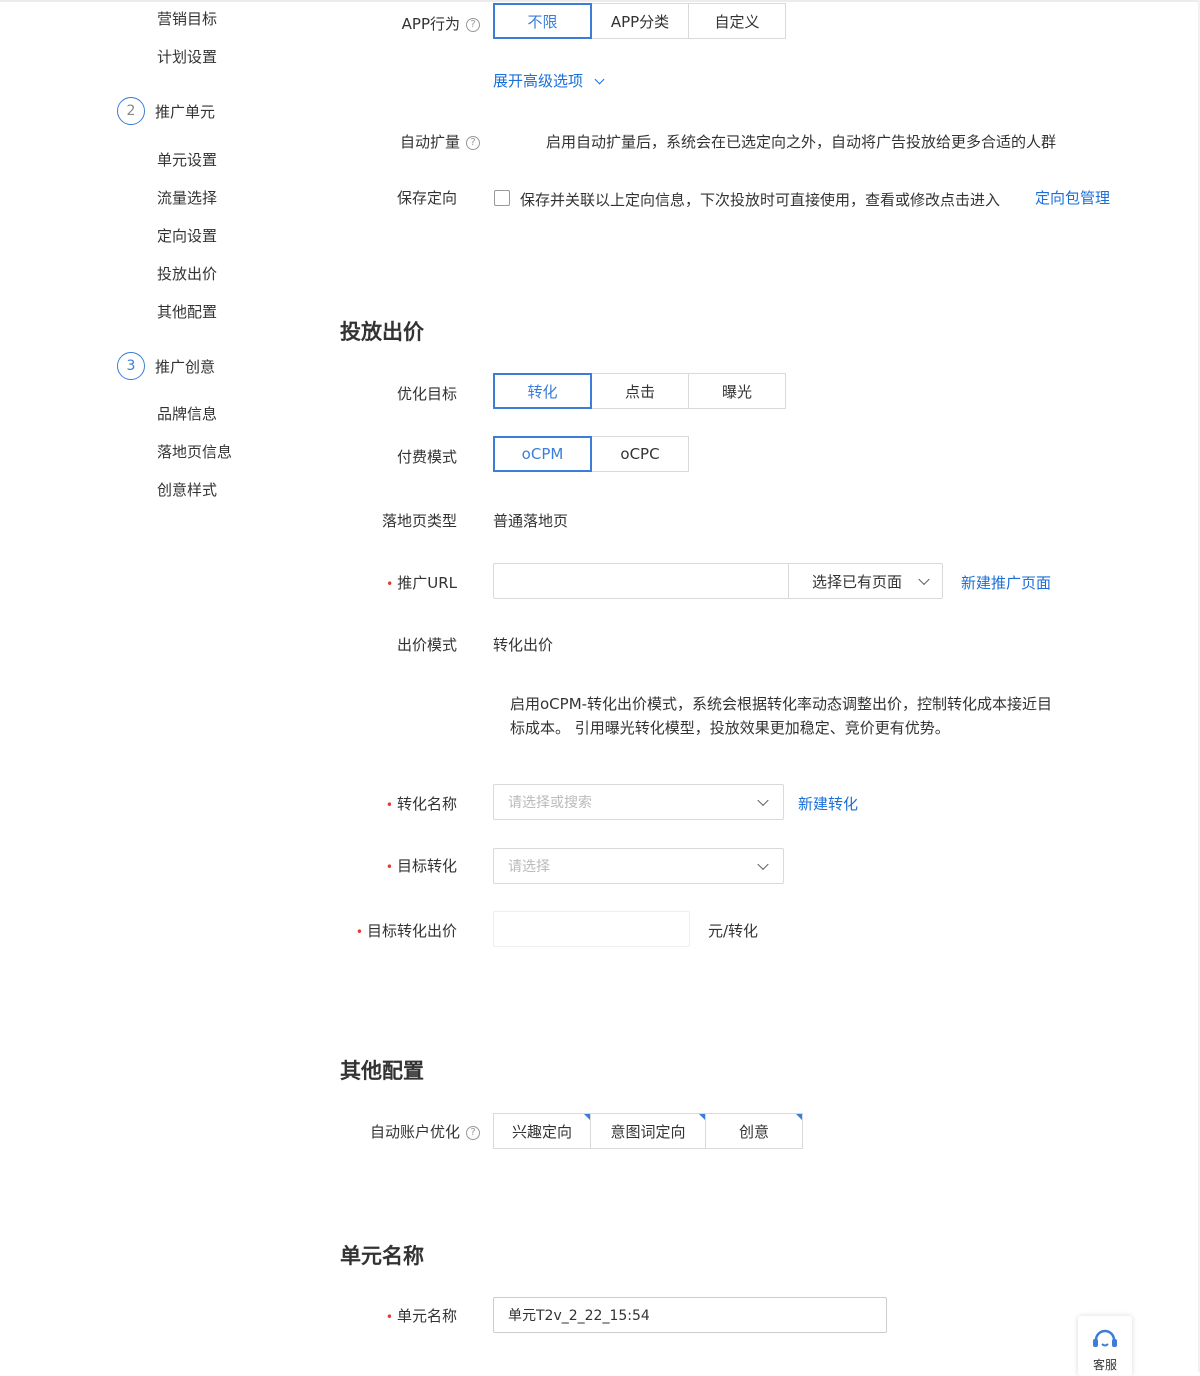 The height and width of the screenshot is (1376, 1200). Describe the element at coordinates (187, 235) in the screenshot. I see `nav-item-targeting: 定向设置` at that location.